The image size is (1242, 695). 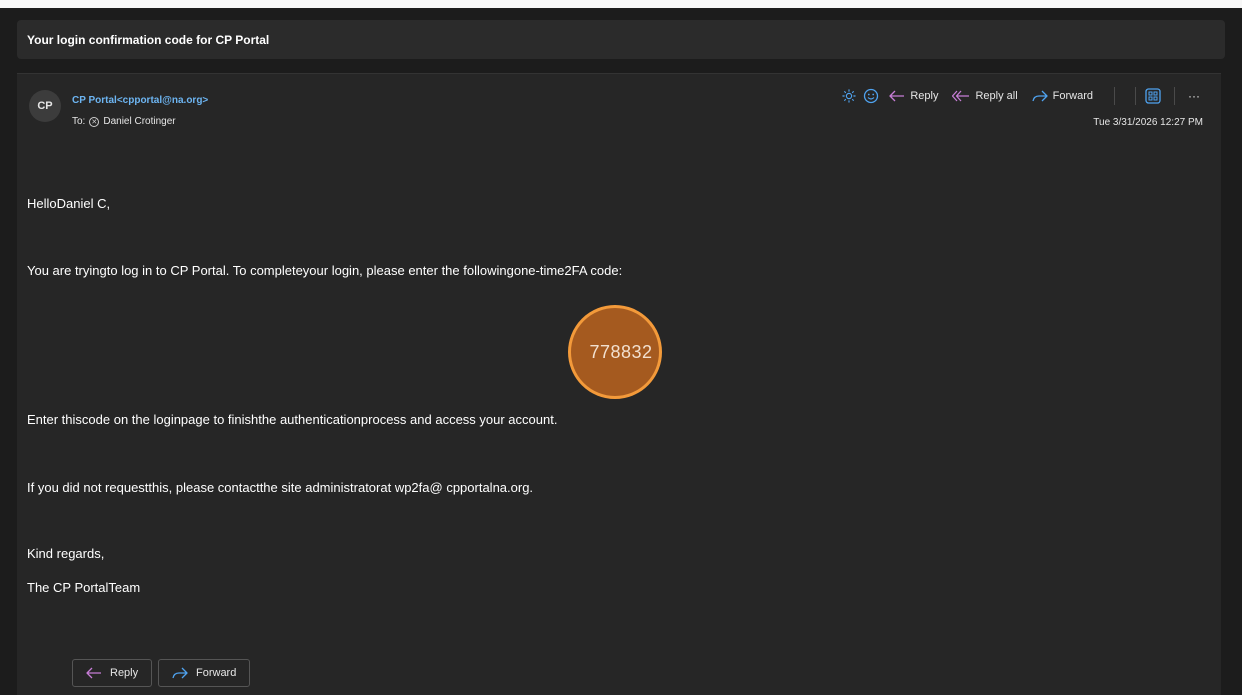 I want to click on reply-button: Reply, so click(x=913, y=96).